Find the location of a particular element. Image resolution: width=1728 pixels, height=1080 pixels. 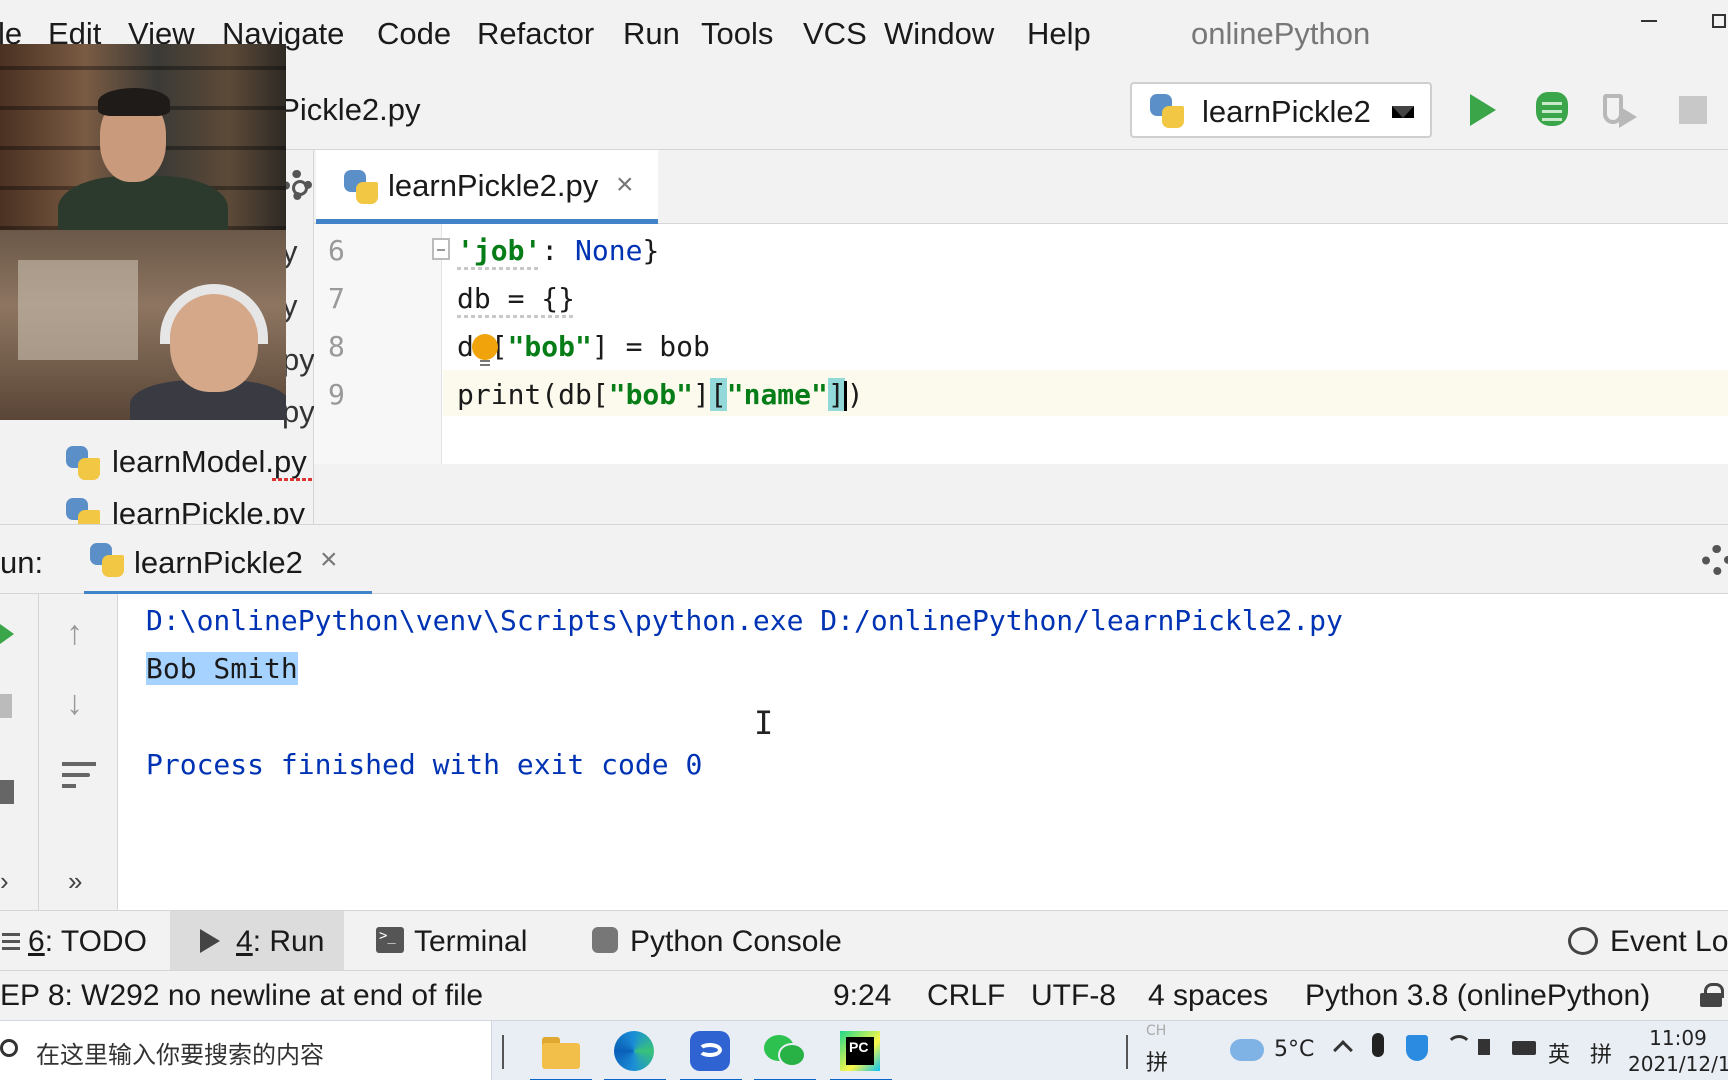

weather-cloud-icon is located at coordinates (1247, 1050).